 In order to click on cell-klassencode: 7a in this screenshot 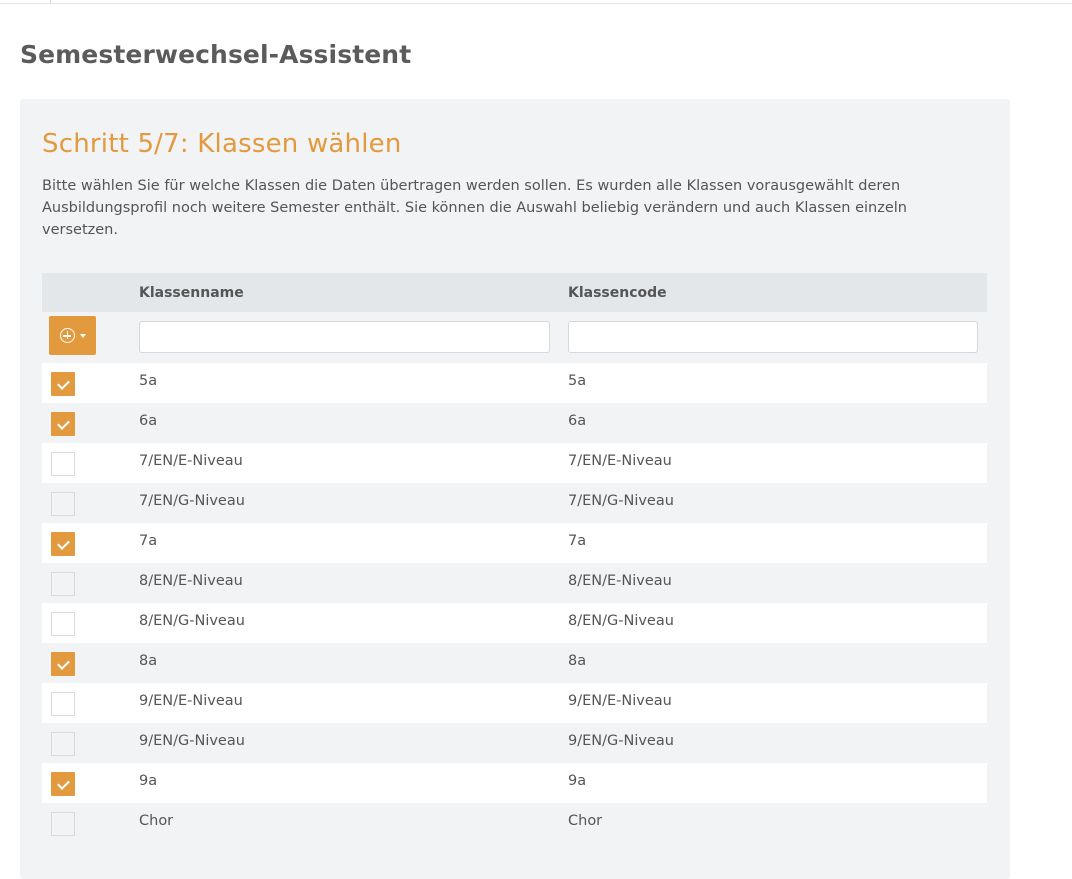, I will do `click(577, 541)`.